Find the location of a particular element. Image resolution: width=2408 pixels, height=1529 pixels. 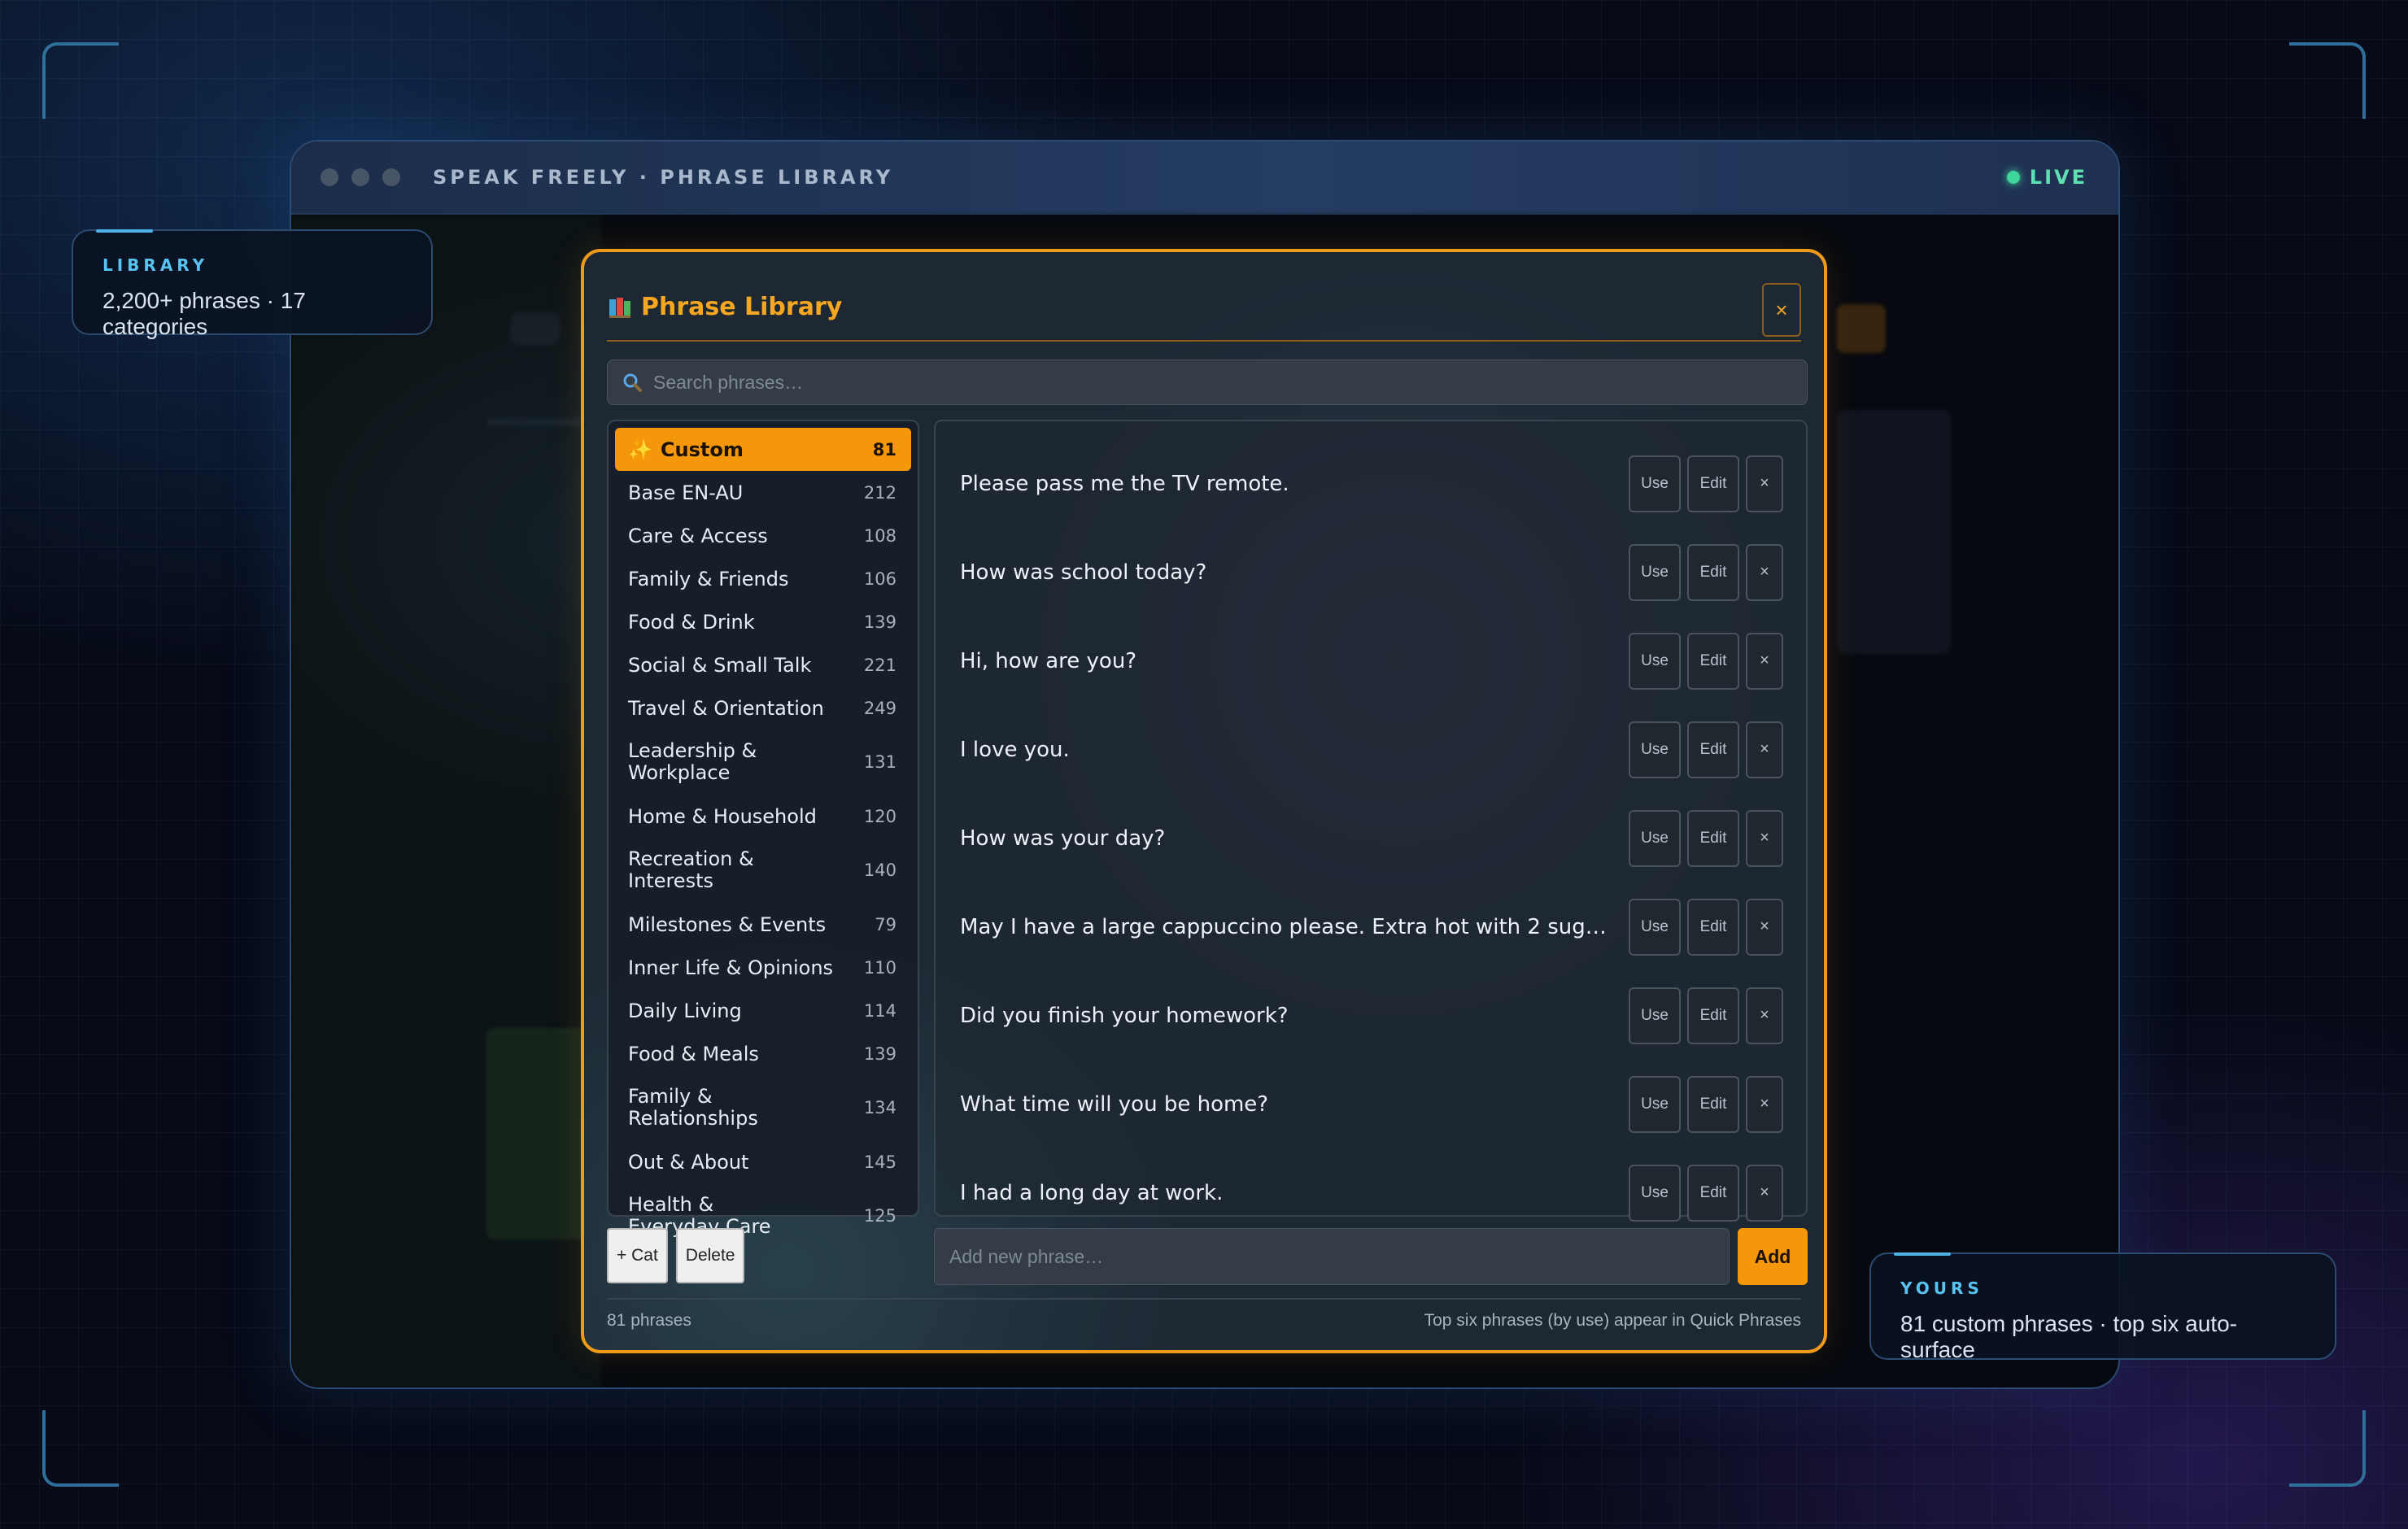

modal-title: Phrase Library is located at coordinates (725, 307).